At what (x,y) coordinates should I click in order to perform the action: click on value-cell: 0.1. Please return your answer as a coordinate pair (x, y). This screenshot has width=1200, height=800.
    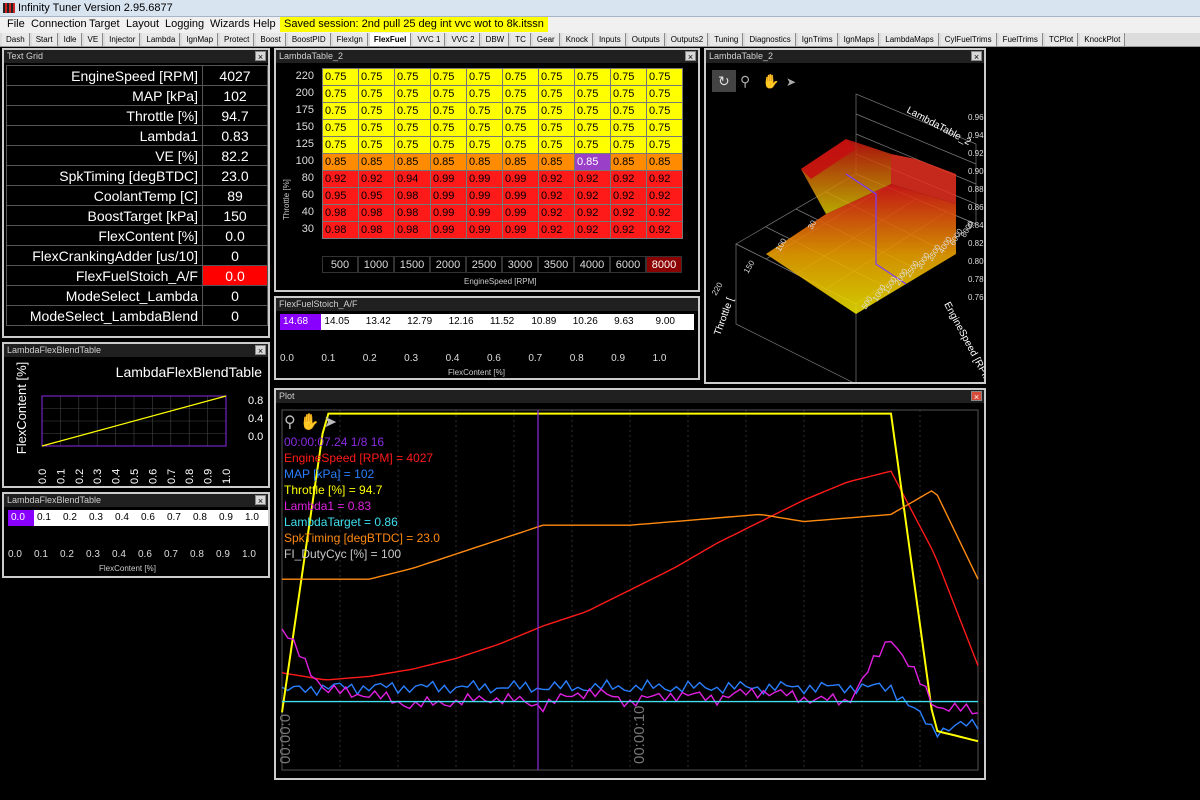
    Looking at the image, I should click on (47, 518).